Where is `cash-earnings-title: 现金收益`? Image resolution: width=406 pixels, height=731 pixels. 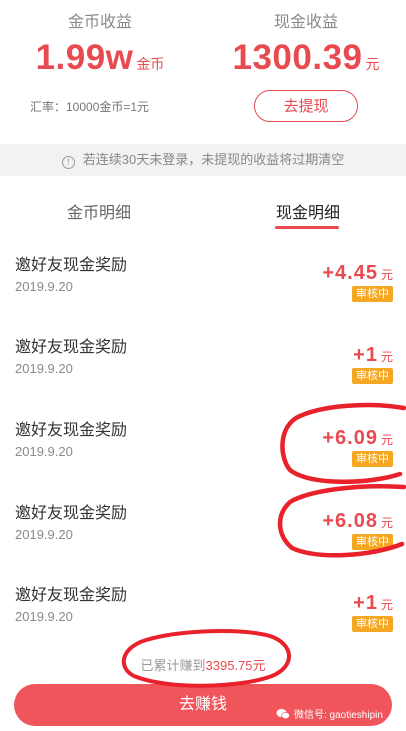 cash-earnings-title: 现金收益 is located at coordinates (305, 22).